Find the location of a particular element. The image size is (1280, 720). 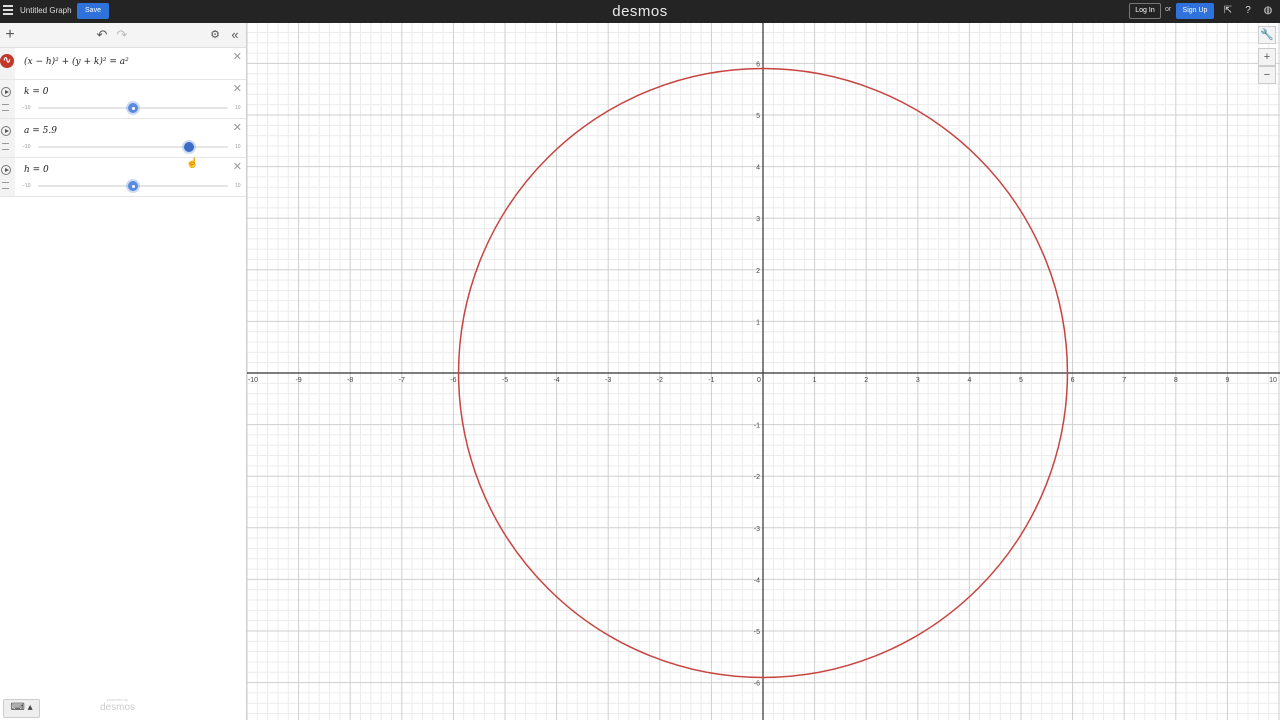

x-tick-label: 3 is located at coordinates (918, 380).